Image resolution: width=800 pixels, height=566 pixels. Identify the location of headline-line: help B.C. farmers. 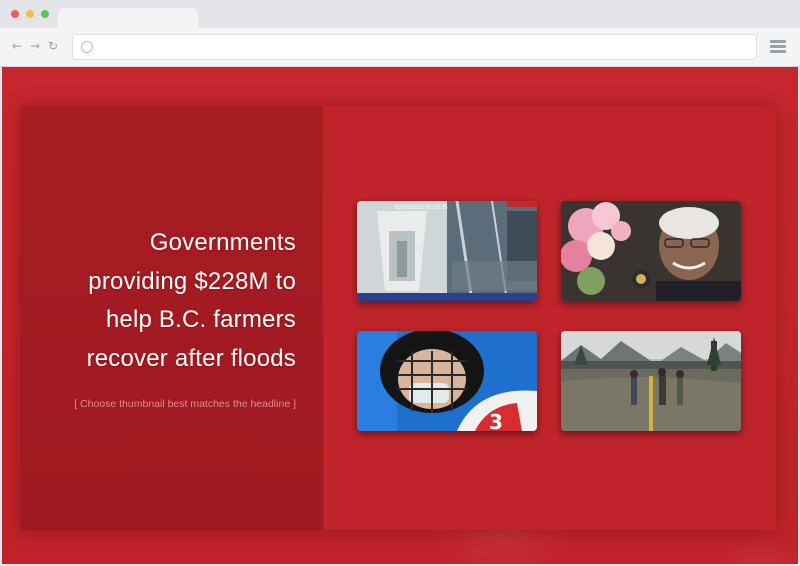
(200, 319).